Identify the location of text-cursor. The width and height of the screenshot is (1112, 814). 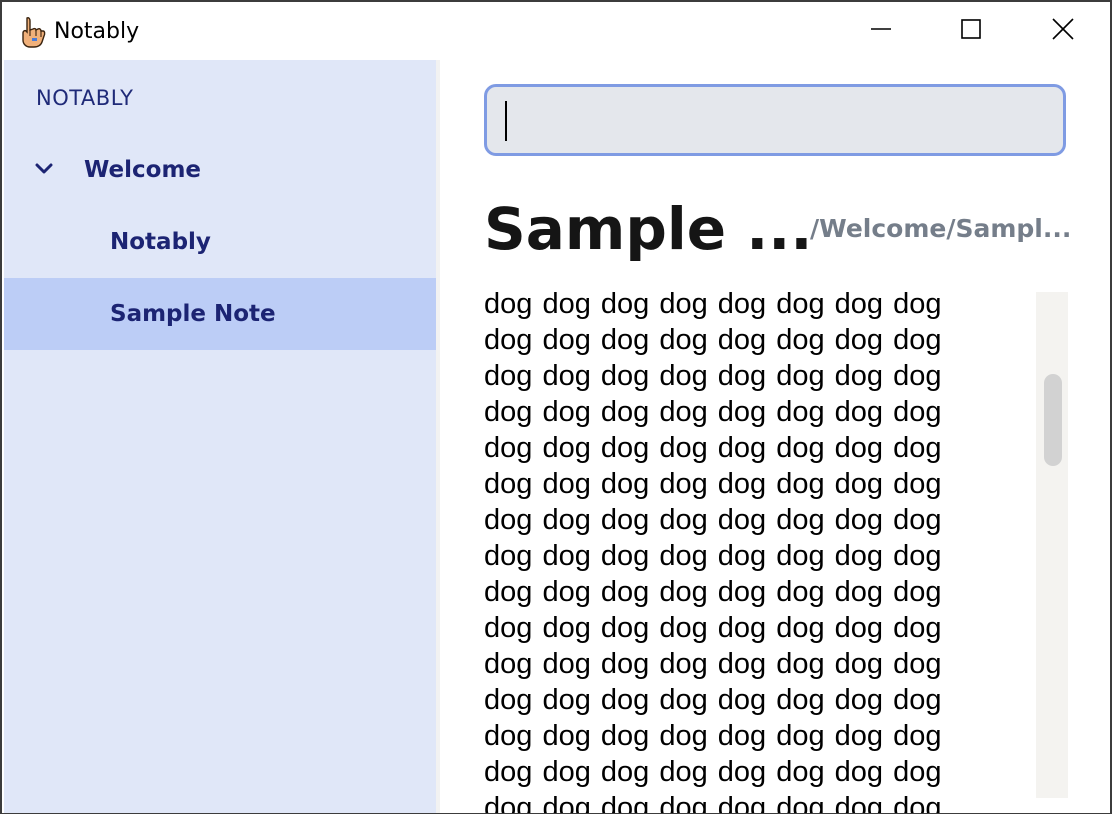
(506, 121).